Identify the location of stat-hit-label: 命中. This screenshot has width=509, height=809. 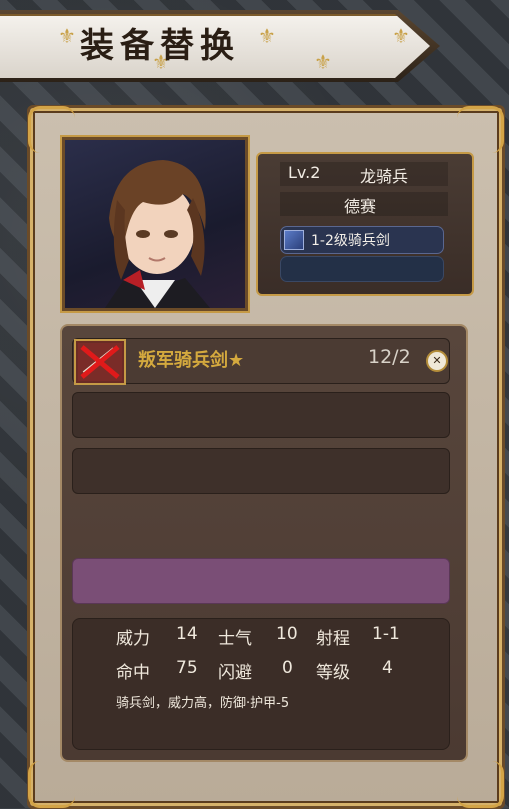
(133, 673).